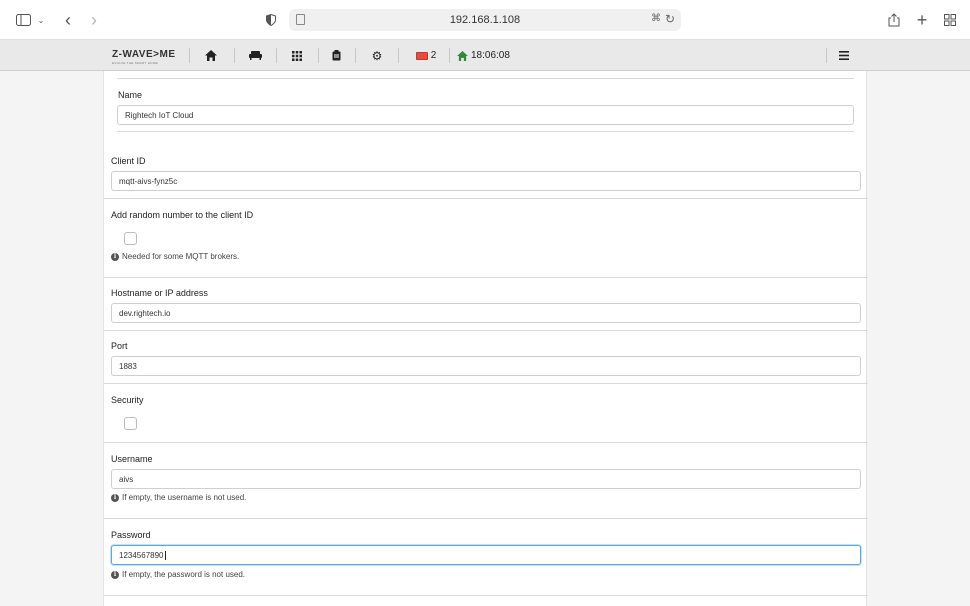  Describe the element at coordinates (421, 55) in the screenshot. I see `alert-icon` at that location.